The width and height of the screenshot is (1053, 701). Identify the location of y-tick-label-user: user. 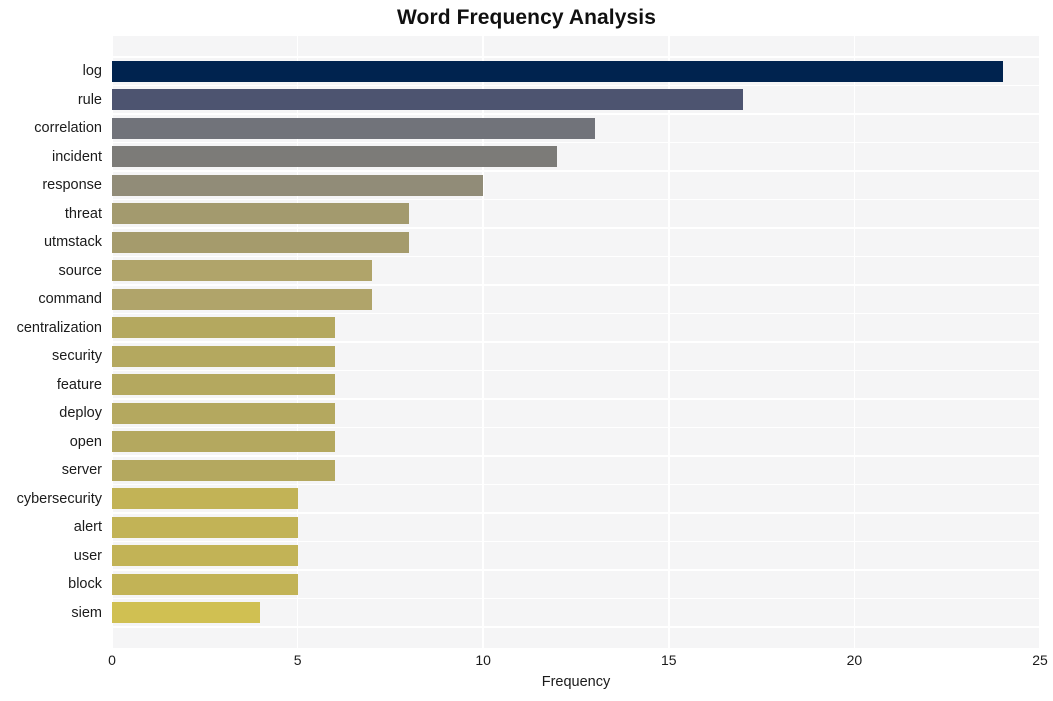
(87, 555).